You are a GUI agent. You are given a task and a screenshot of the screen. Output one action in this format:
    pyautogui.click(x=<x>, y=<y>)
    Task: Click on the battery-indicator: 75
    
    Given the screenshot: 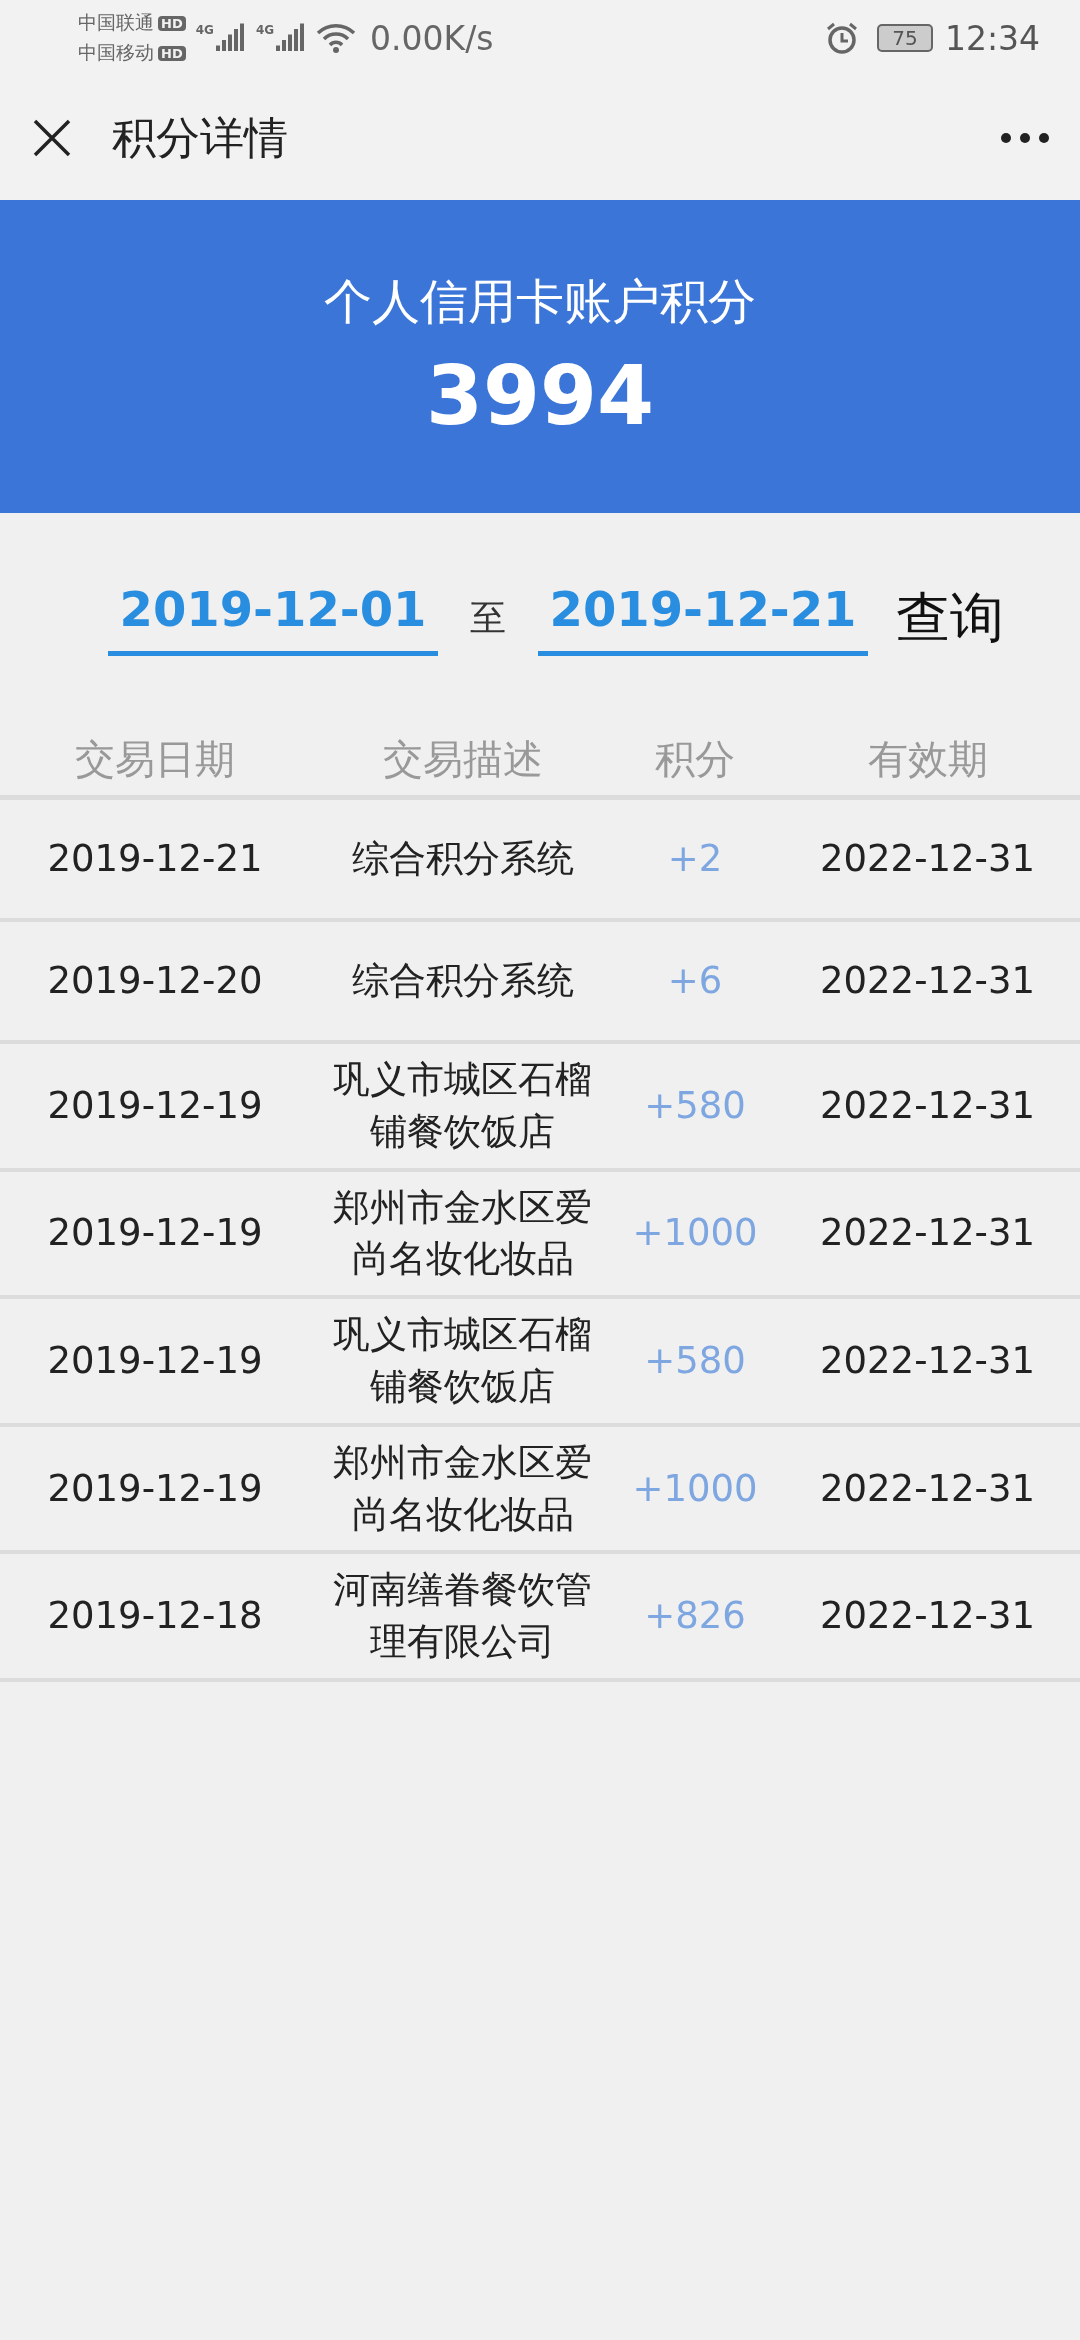 What is the action you would take?
    pyautogui.click(x=904, y=38)
    